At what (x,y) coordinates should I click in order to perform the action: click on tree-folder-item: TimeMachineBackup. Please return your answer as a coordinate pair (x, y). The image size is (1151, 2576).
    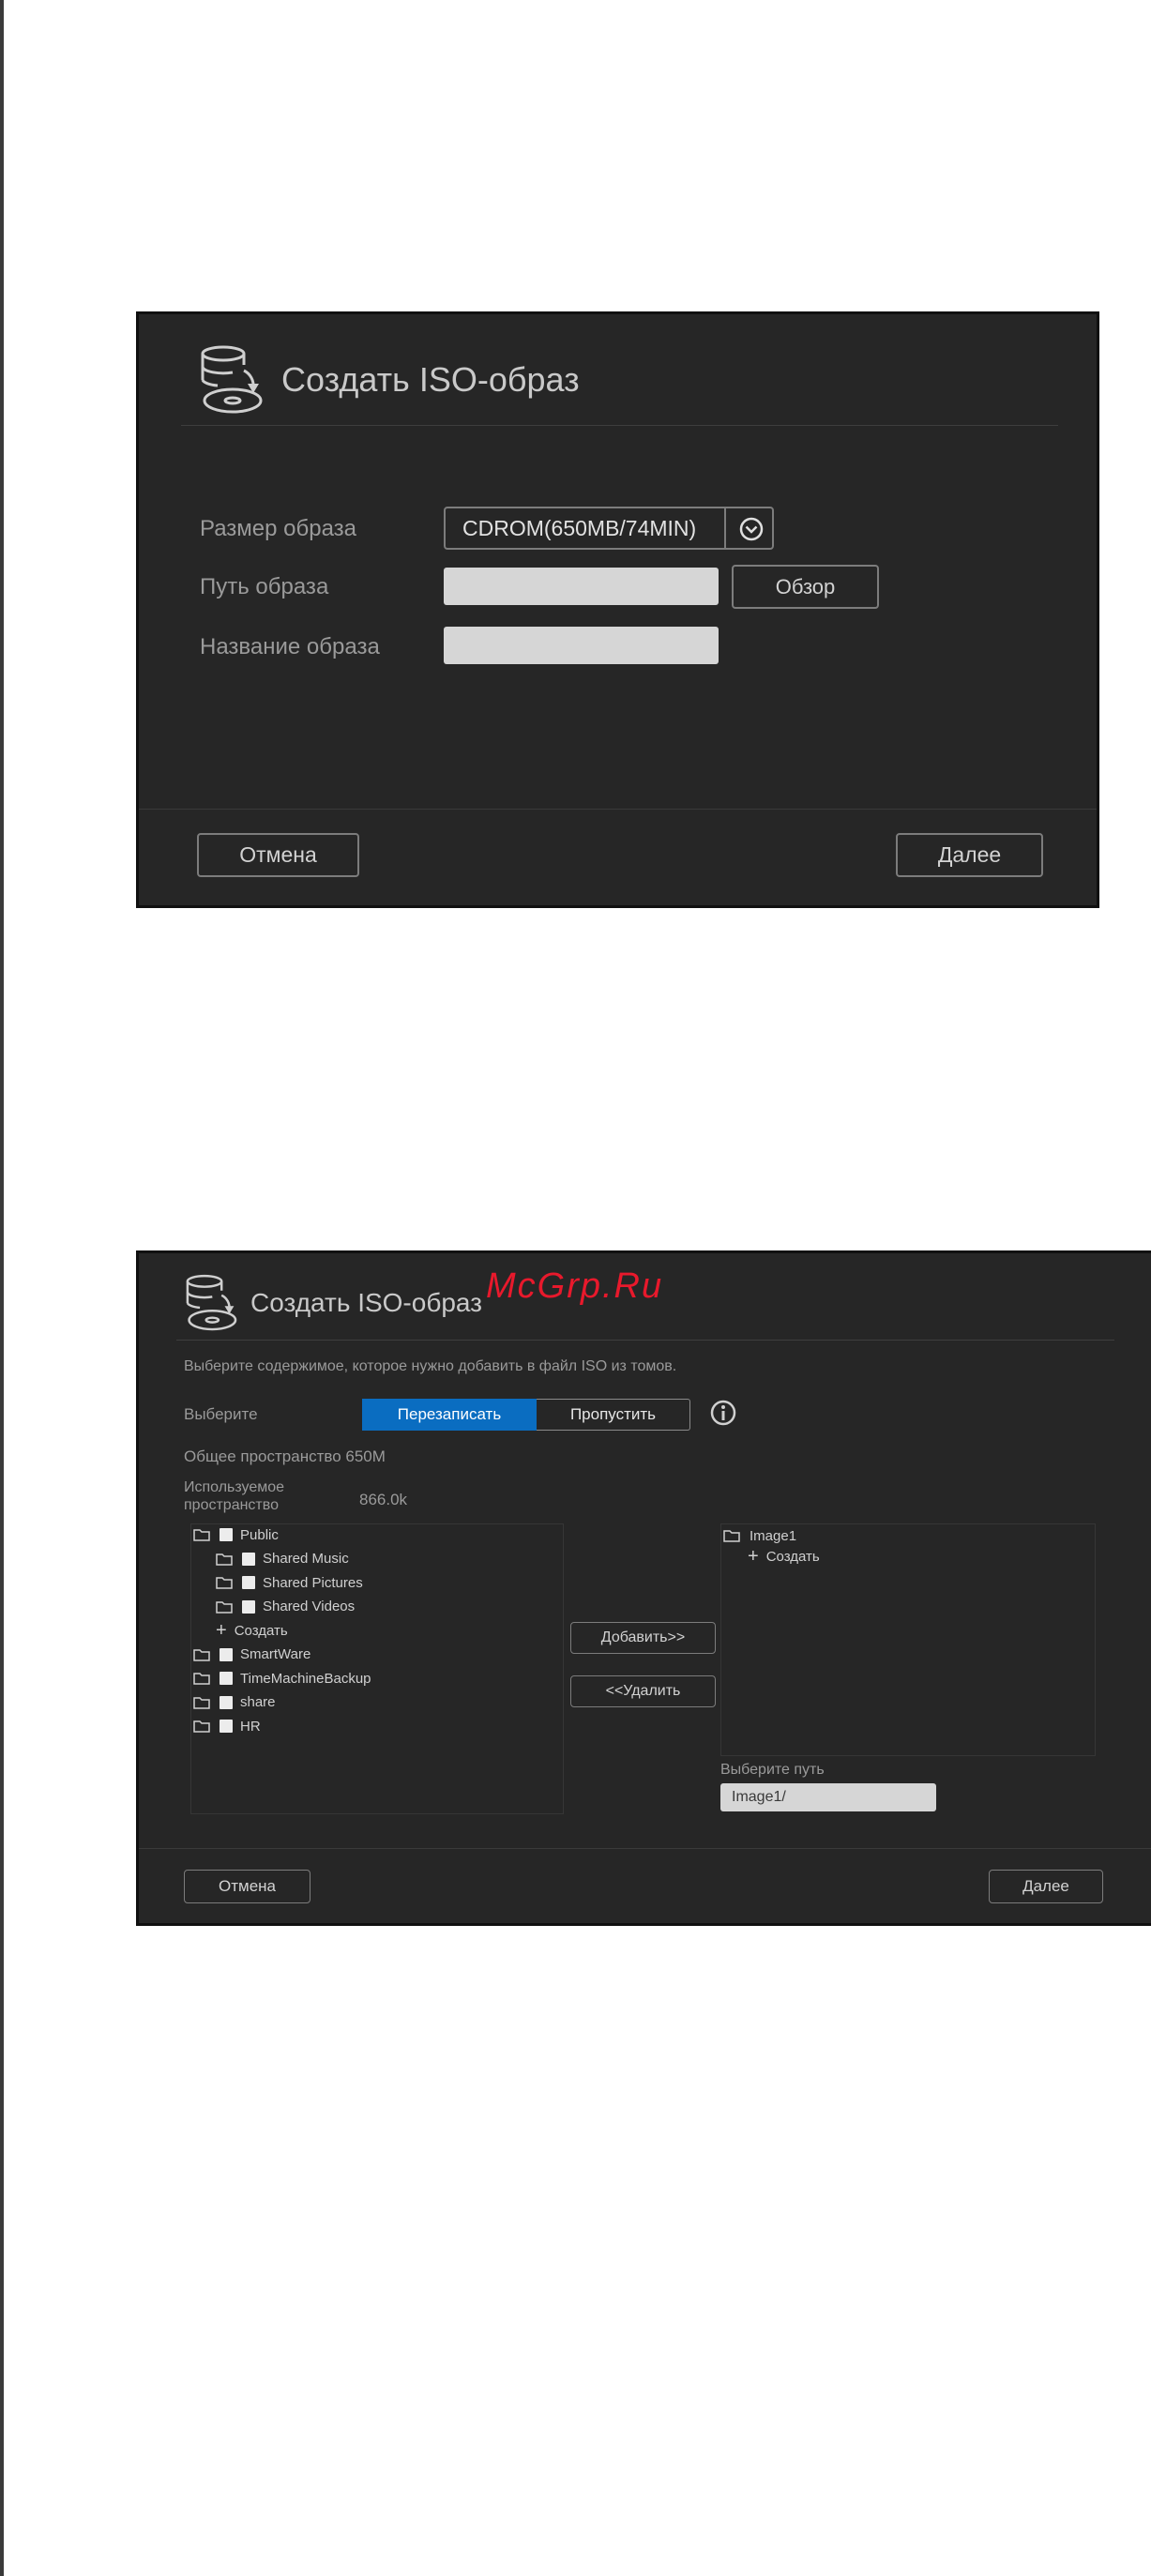
    Looking at the image, I should click on (282, 1678).